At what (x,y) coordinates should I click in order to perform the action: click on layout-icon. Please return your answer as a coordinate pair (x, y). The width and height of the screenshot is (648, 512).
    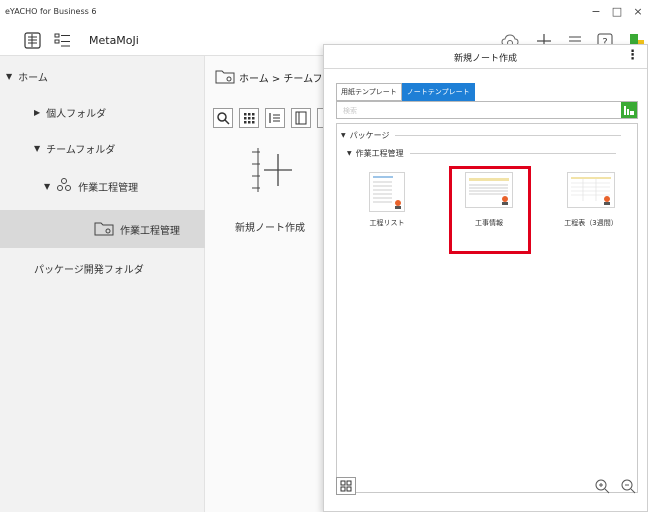
    Looking at the image, I should click on (33, 41).